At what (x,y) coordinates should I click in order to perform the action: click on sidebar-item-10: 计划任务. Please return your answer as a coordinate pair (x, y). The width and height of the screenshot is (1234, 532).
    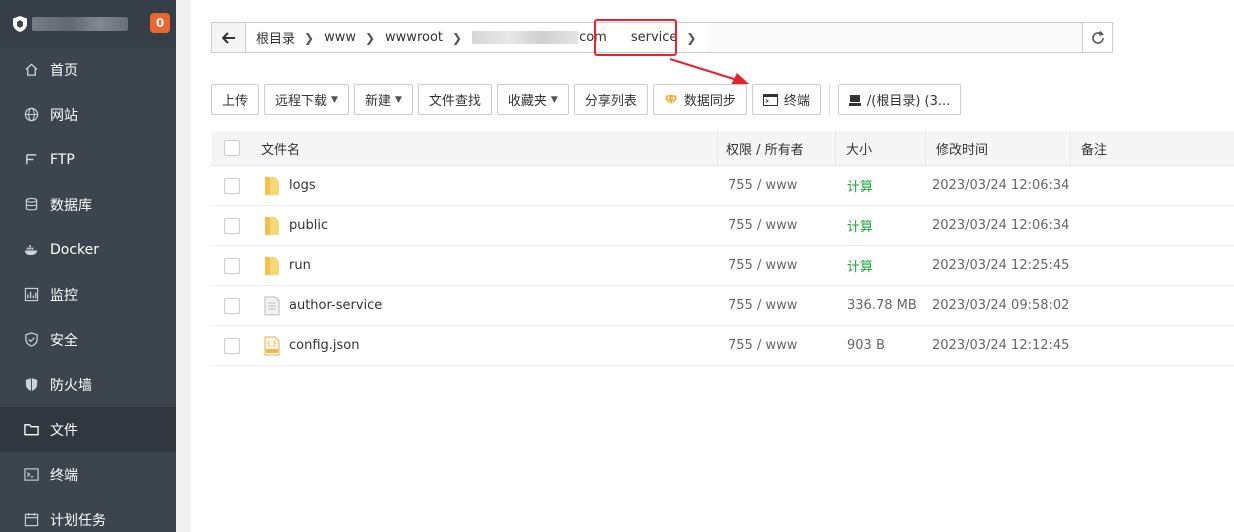
    Looking at the image, I should click on (88, 514).